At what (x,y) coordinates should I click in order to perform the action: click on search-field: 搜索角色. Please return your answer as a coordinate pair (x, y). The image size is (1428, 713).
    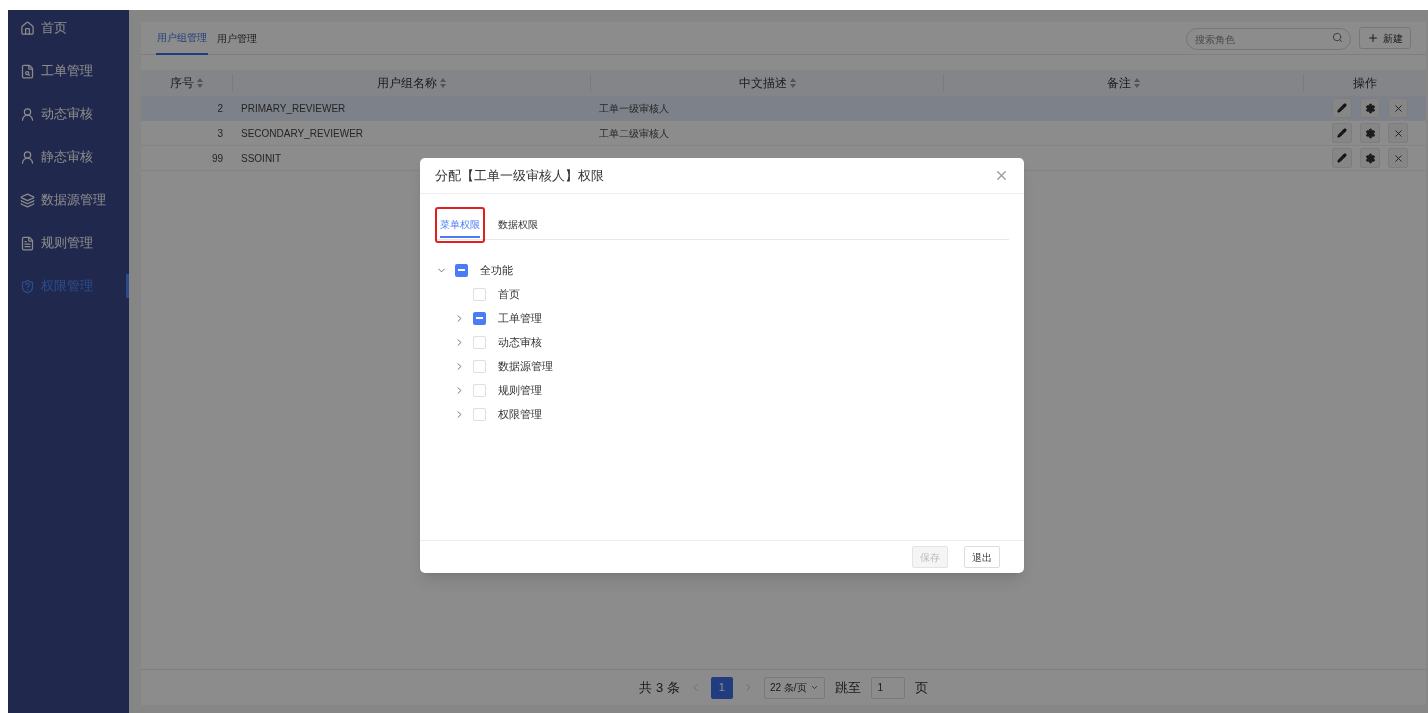
    Looking at the image, I should click on (1268, 39).